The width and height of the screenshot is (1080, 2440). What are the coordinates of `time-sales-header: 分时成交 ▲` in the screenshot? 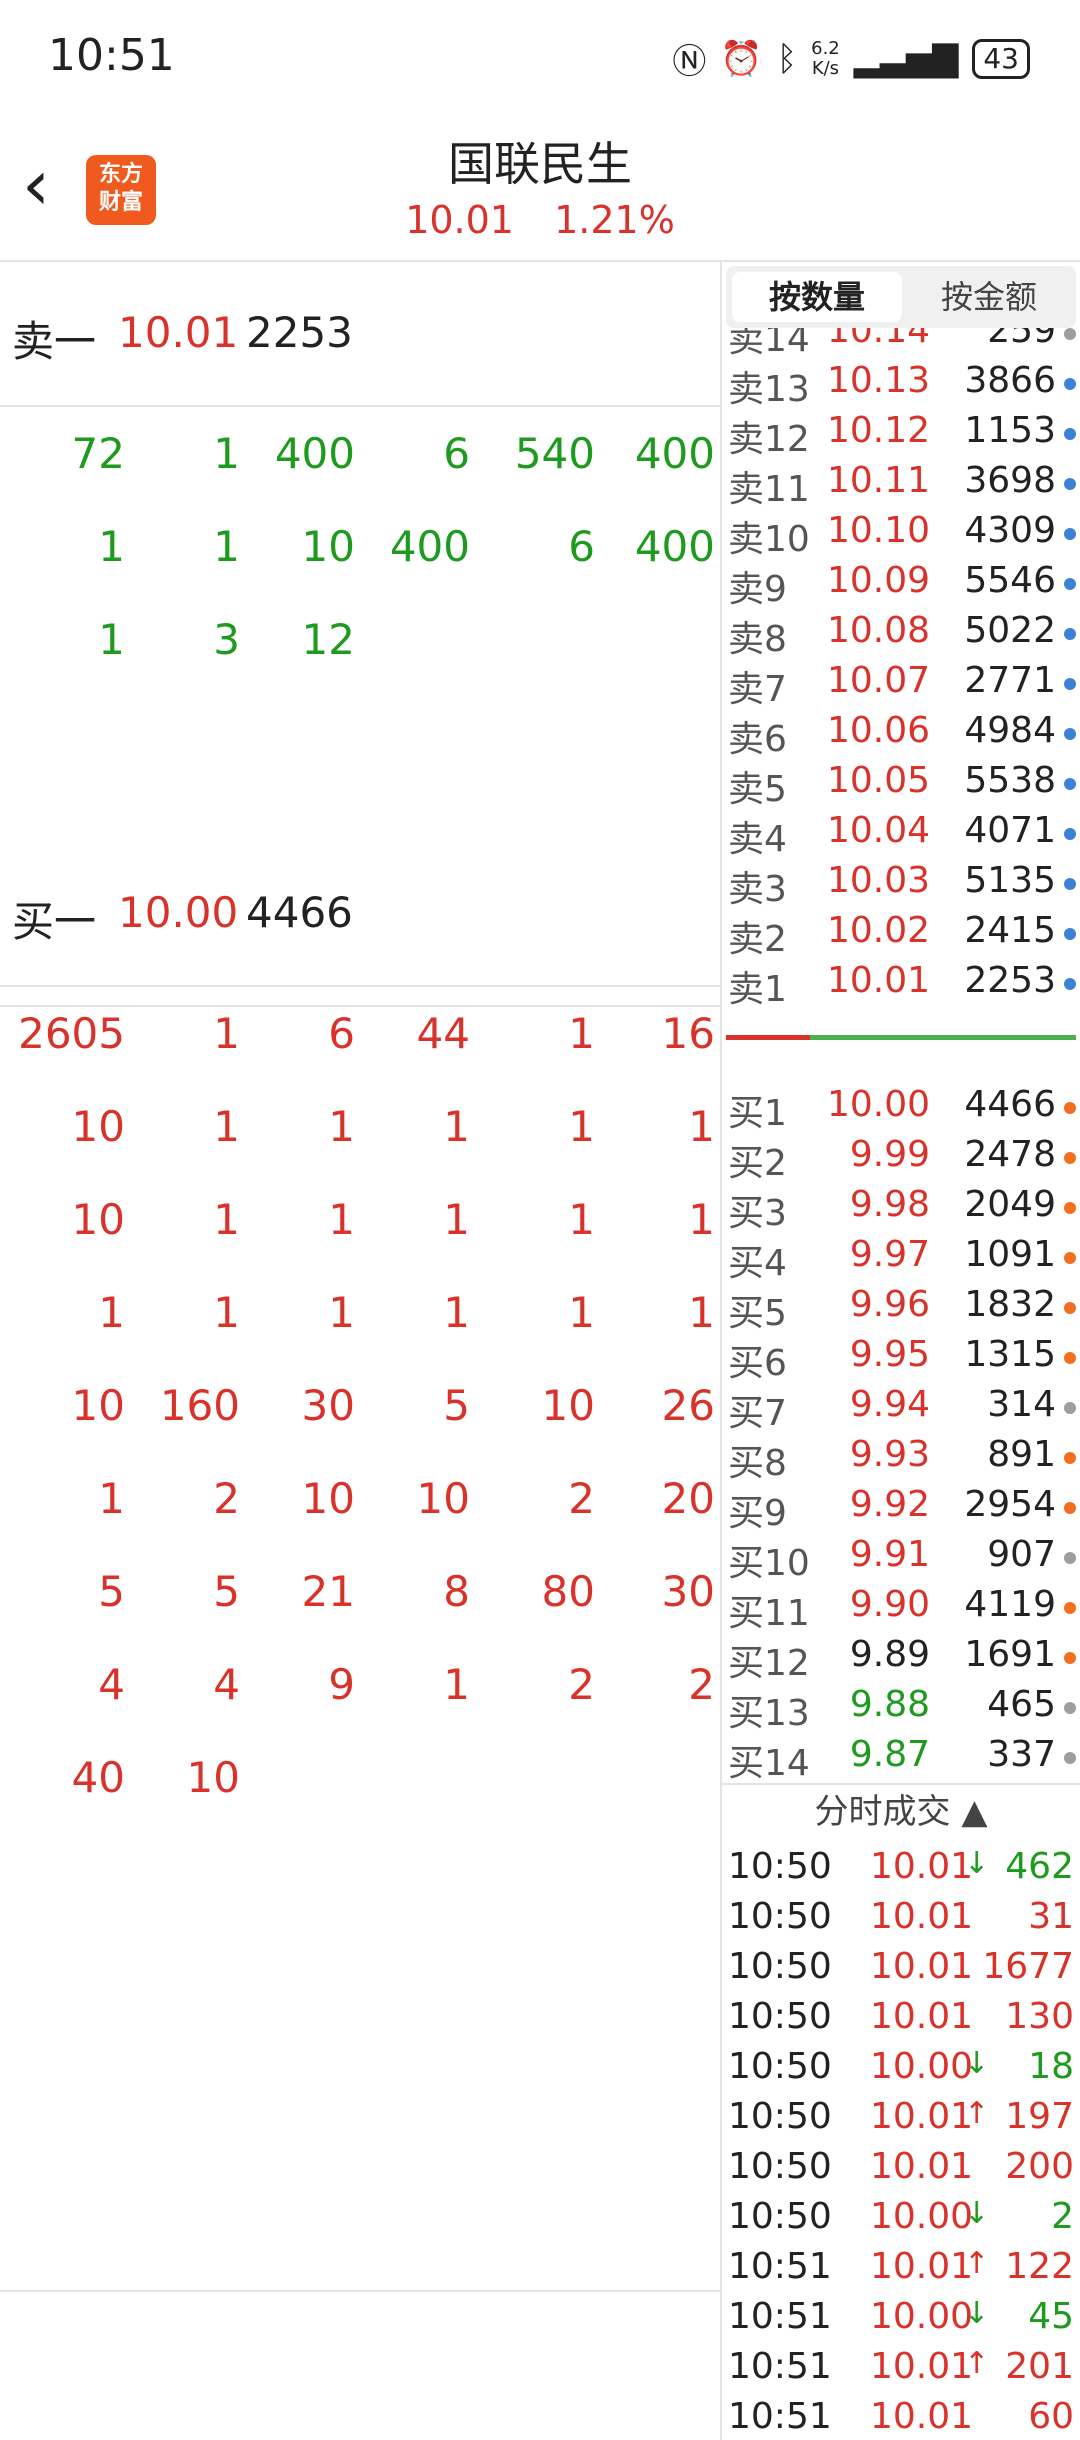 It's located at (901, 1811).